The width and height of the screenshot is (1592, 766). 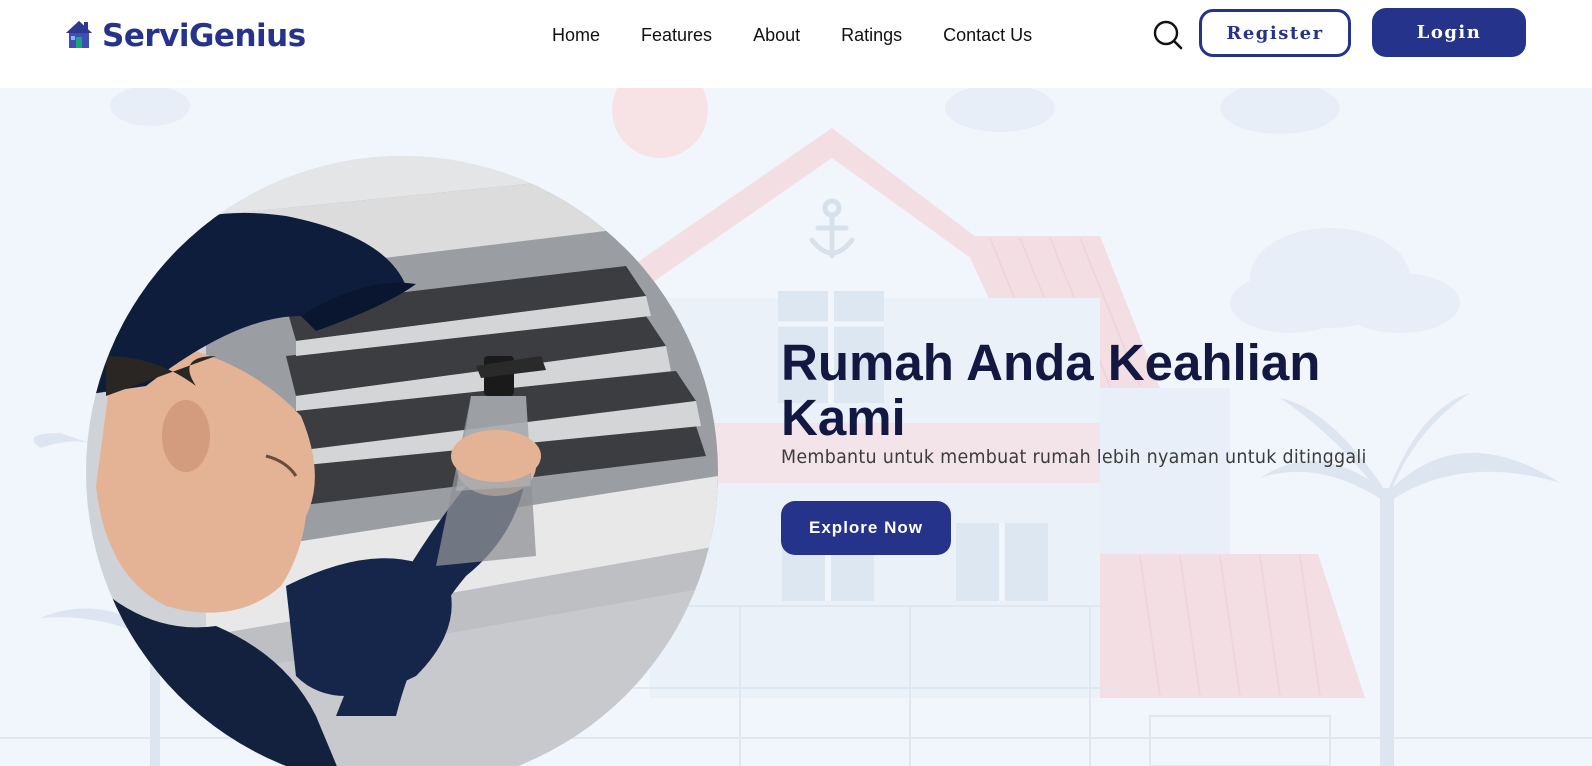 What do you see at coordinates (204, 36) in the screenshot?
I see `brand-name: ServiGenius` at bounding box center [204, 36].